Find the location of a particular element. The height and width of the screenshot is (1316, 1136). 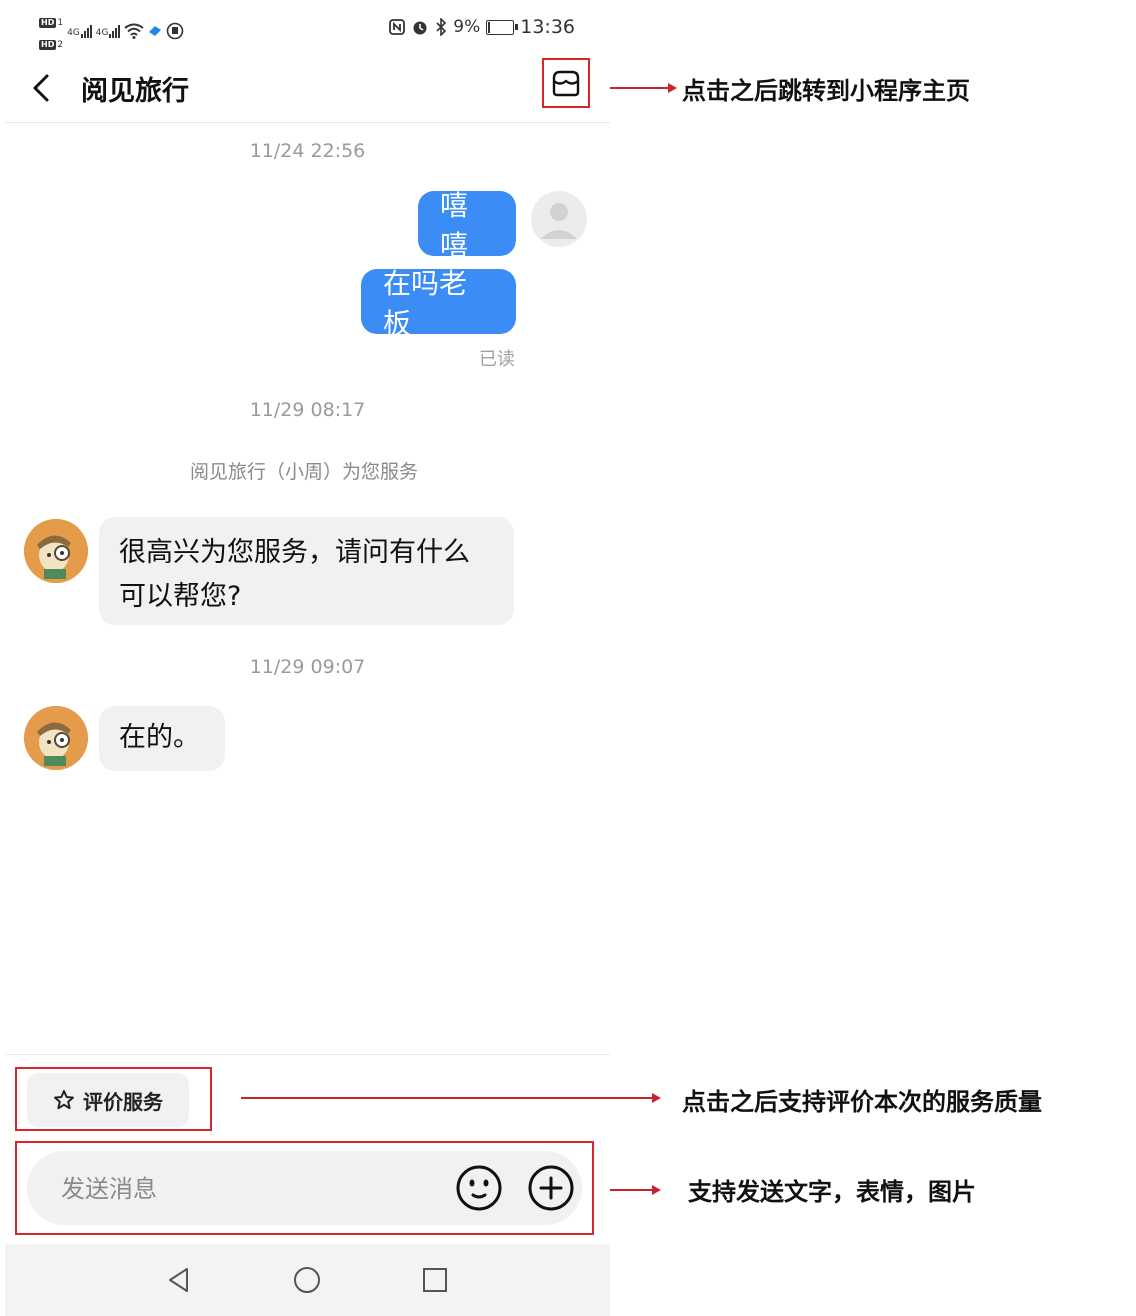

nav-recents-button is located at coordinates (435, 1280).